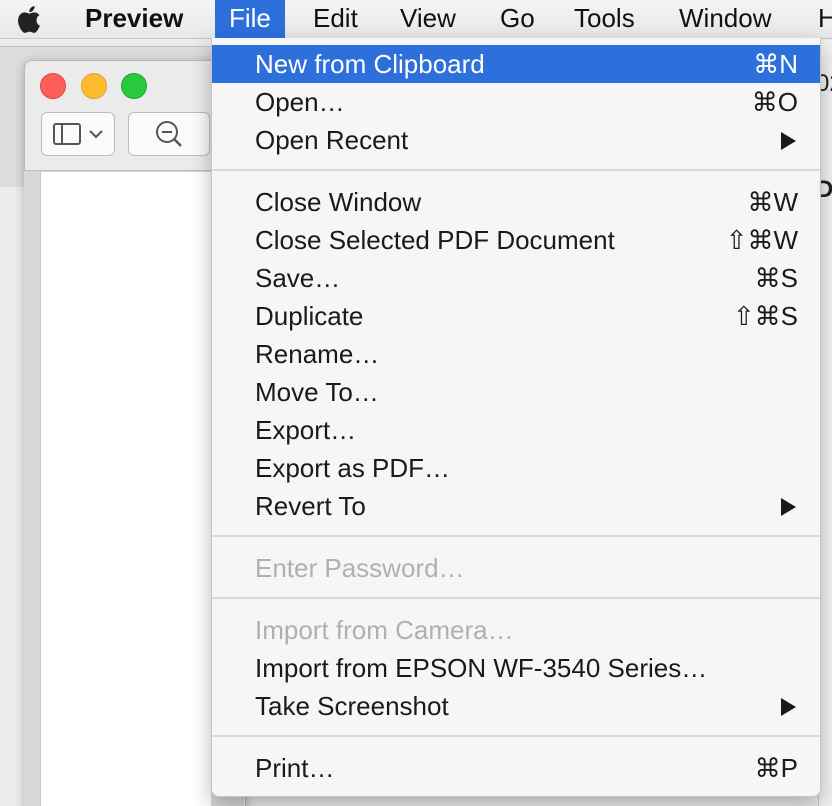  What do you see at coordinates (332, 140) in the screenshot?
I see `menu-item-label: Open Recent` at bounding box center [332, 140].